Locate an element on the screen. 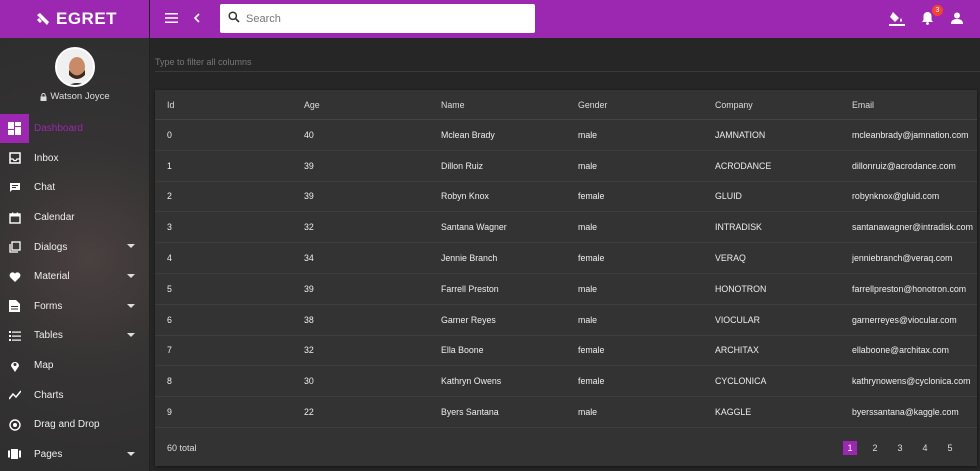 The height and width of the screenshot is (471, 980). table-cell: Mclean Brady is located at coordinates (468, 134).